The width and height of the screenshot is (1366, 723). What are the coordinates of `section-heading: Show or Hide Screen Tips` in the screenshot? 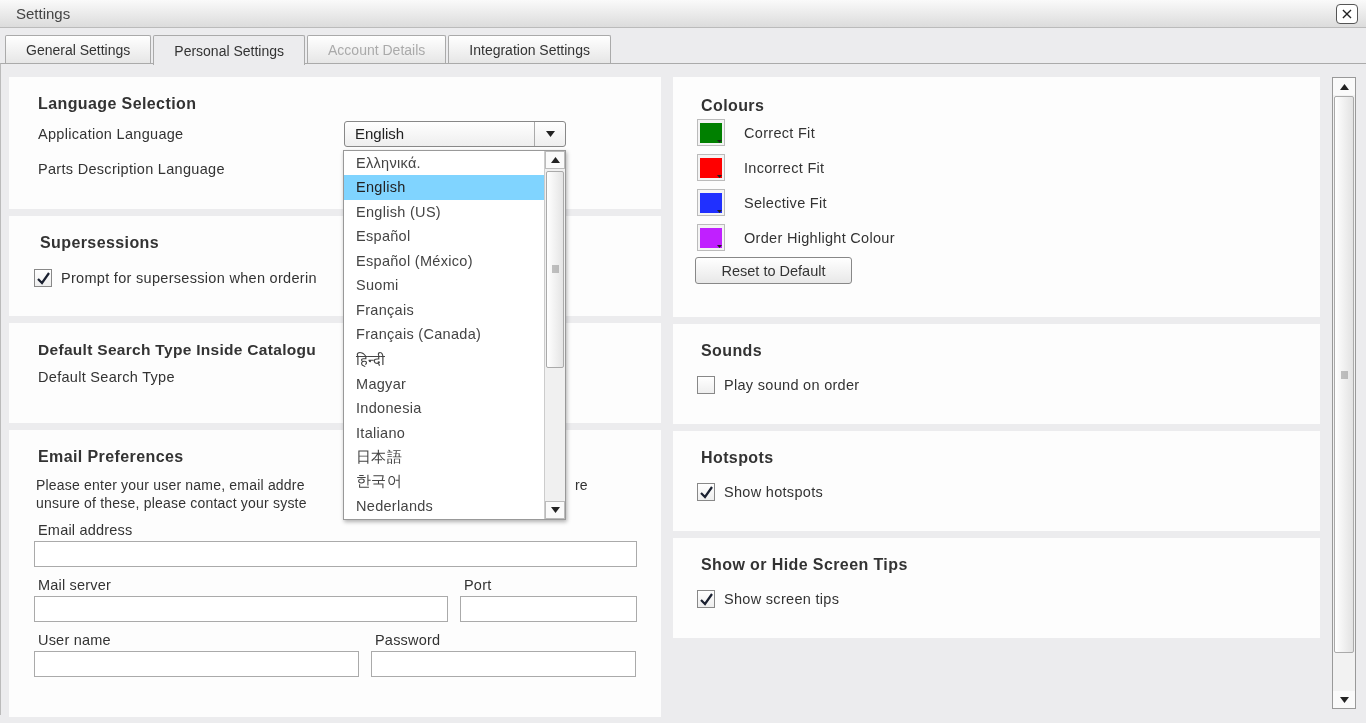 It's located at (804, 565).